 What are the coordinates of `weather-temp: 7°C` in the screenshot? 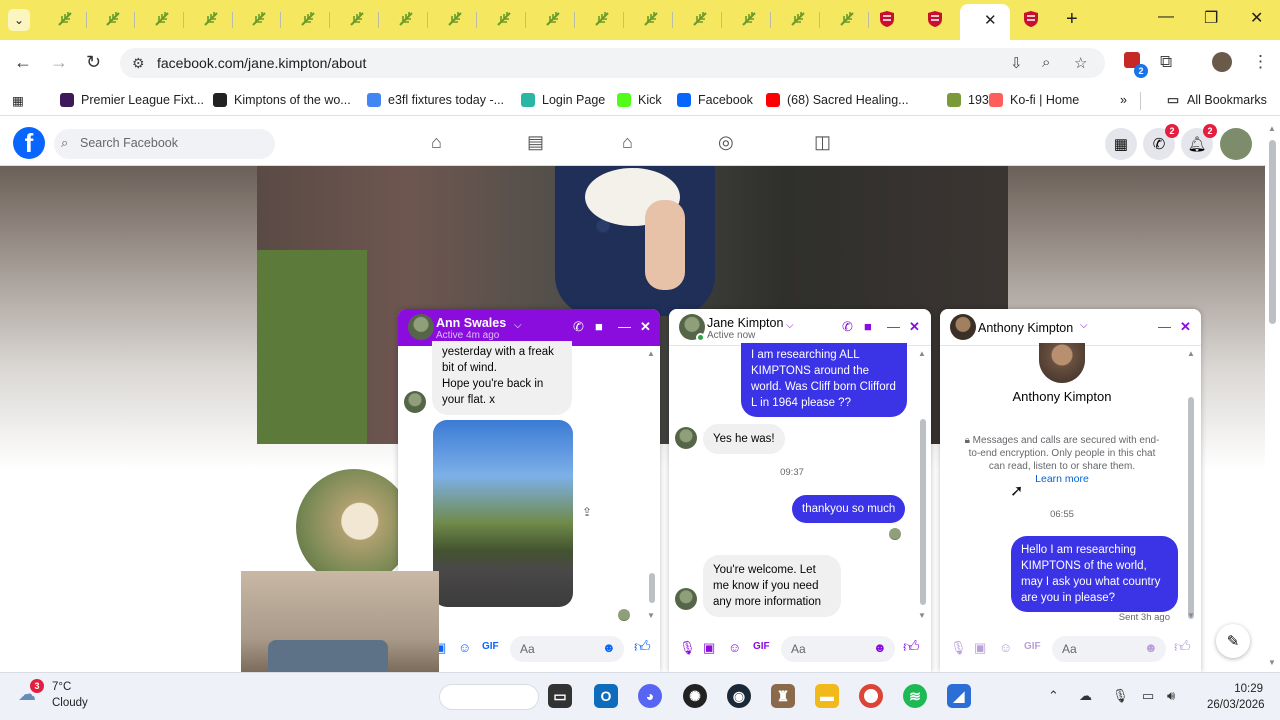 It's located at (61, 687).